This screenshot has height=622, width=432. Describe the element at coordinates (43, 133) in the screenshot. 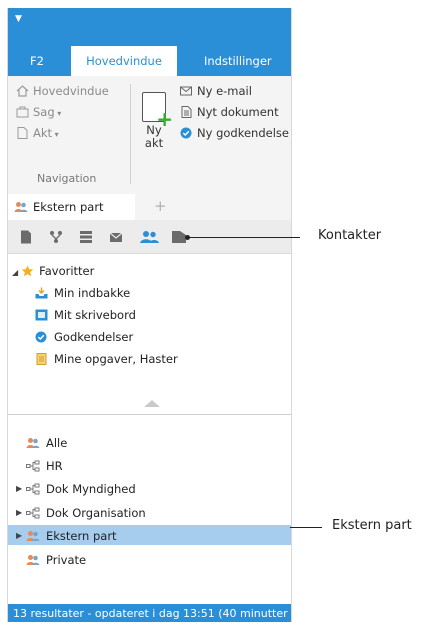

I see `akt-label: Akt` at that location.